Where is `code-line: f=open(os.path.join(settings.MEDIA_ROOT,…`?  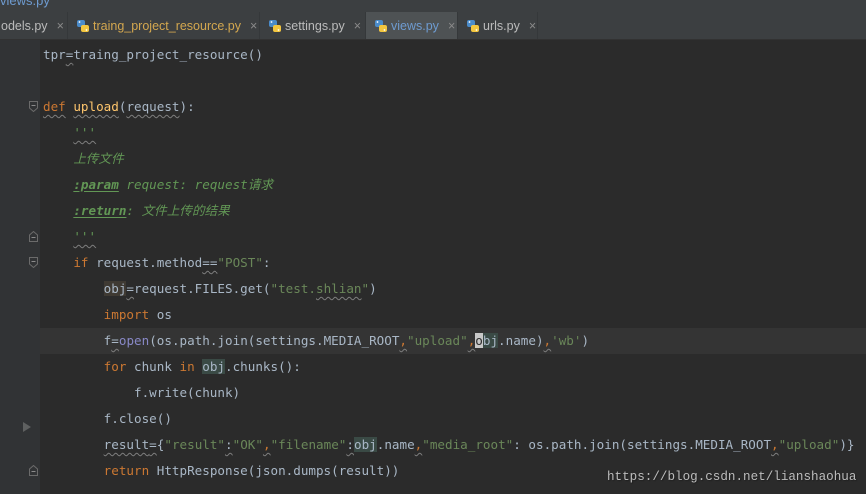 code-line: f=open(os.path.join(settings.MEDIA_ROOT,… is located at coordinates (433, 341).